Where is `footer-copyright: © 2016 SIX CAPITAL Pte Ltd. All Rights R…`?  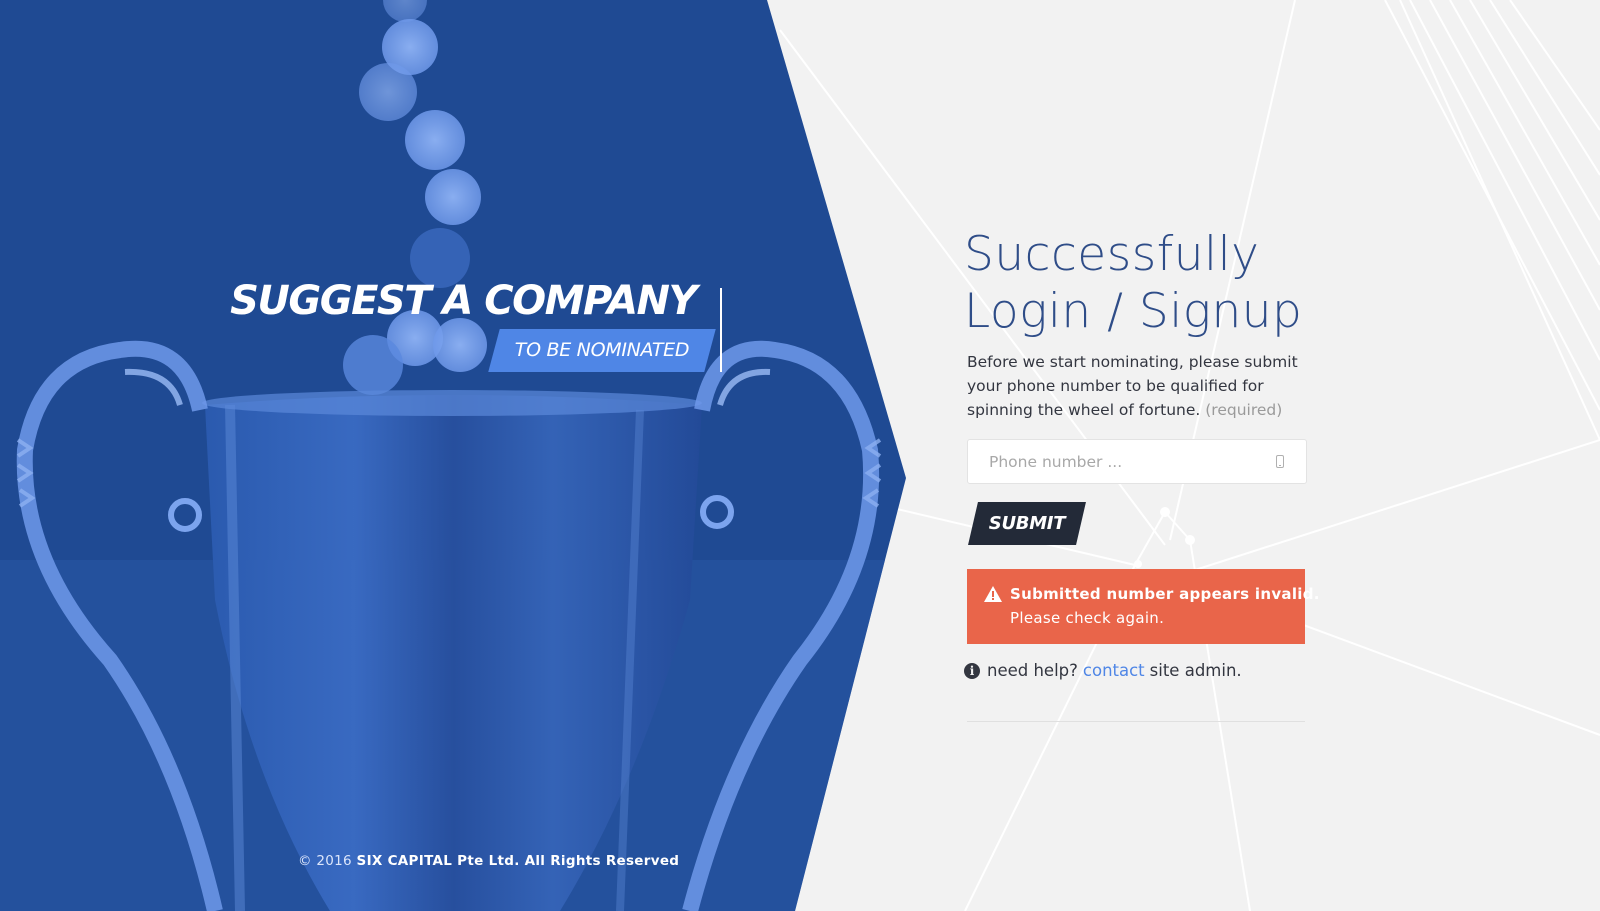 footer-copyright: © 2016 SIX CAPITAL Pte Ltd. All Rights R… is located at coordinates (488, 861).